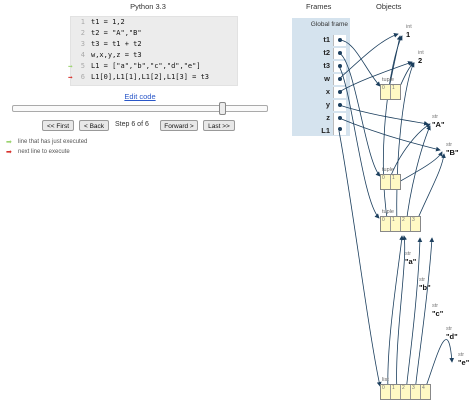 The image size is (474, 414). I want to click on object-value: 1, so click(408, 34).